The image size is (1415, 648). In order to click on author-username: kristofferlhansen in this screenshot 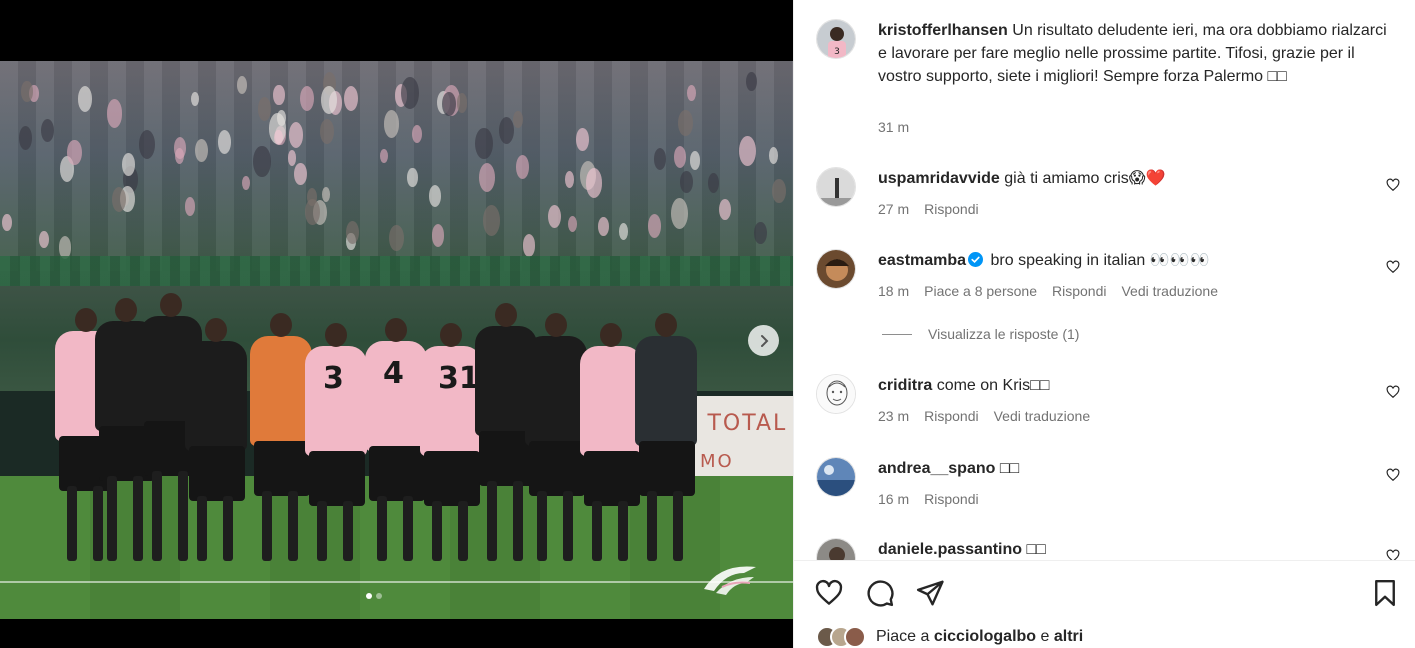, I will do `click(943, 30)`.